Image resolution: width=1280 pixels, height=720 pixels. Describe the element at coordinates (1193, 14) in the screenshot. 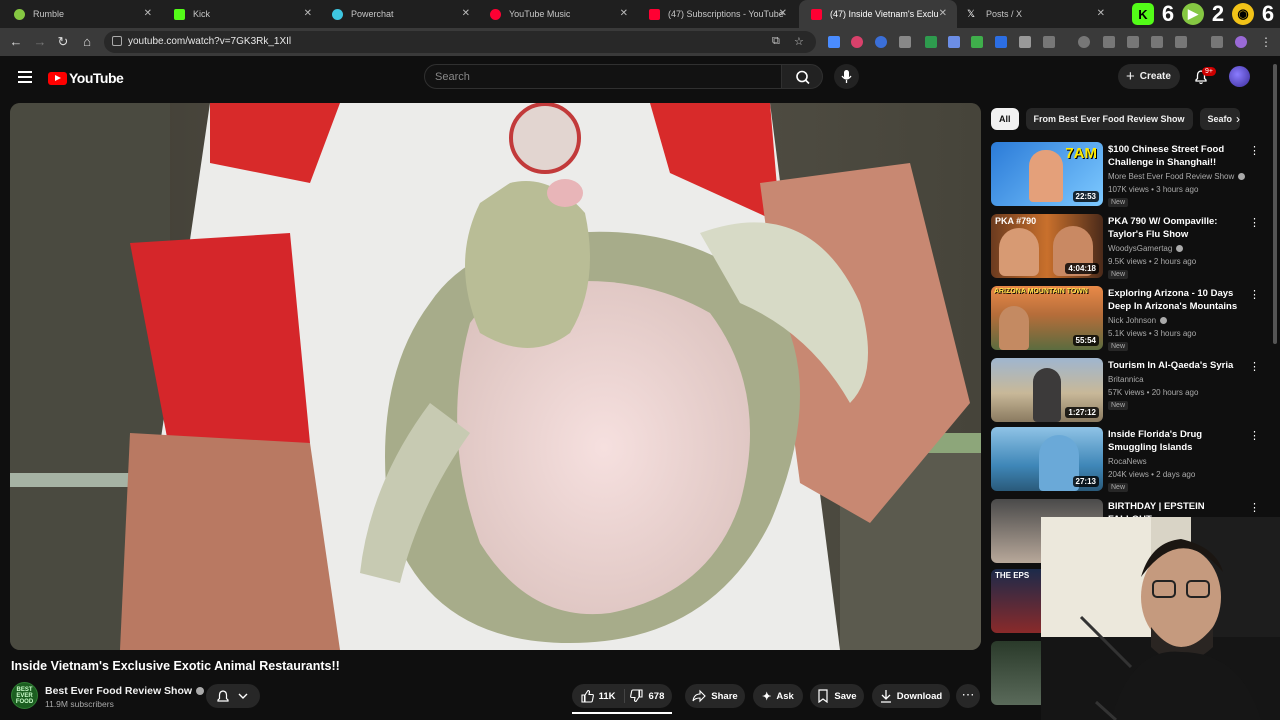

I see `rumble-extension-icon: ▶` at that location.